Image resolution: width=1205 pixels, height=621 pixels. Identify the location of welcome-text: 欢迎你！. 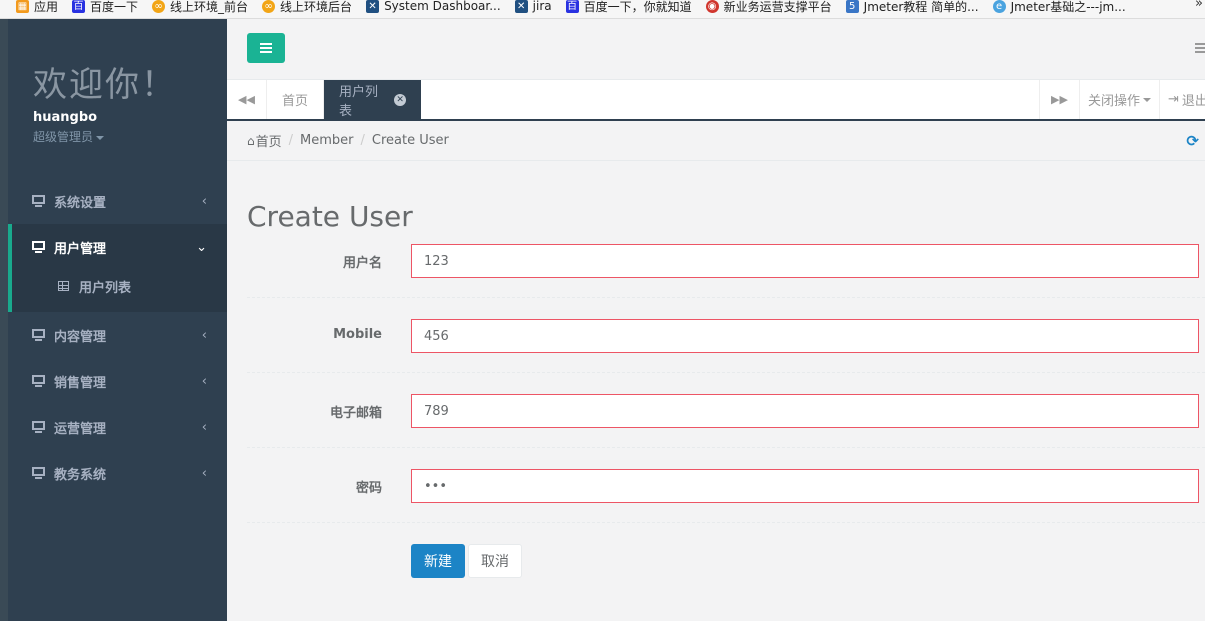
(105, 85).